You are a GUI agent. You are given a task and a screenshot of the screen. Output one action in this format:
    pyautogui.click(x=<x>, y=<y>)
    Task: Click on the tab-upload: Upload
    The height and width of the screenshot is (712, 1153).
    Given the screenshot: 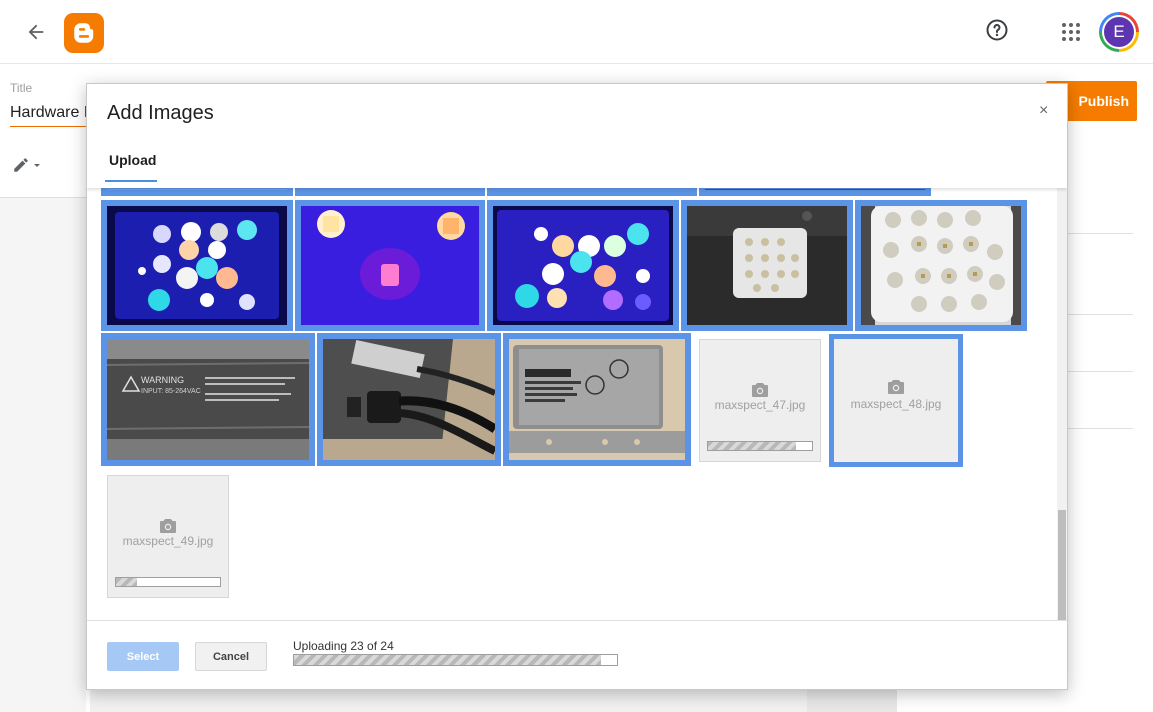 What is the action you would take?
    pyautogui.click(x=131, y=167)
    